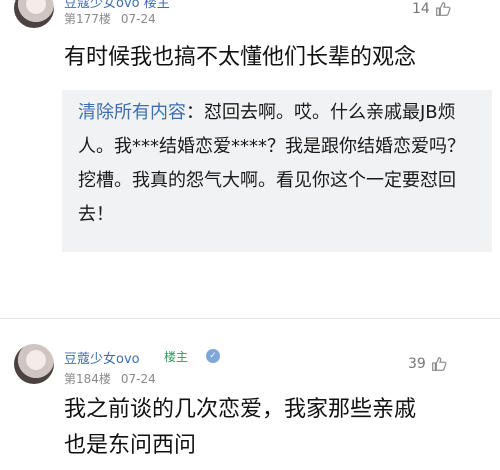  What do you see at coordinates (132, 112) in the screenshot?
I see `quote-author: 清除所有内容` at bounding box center [132, 112].